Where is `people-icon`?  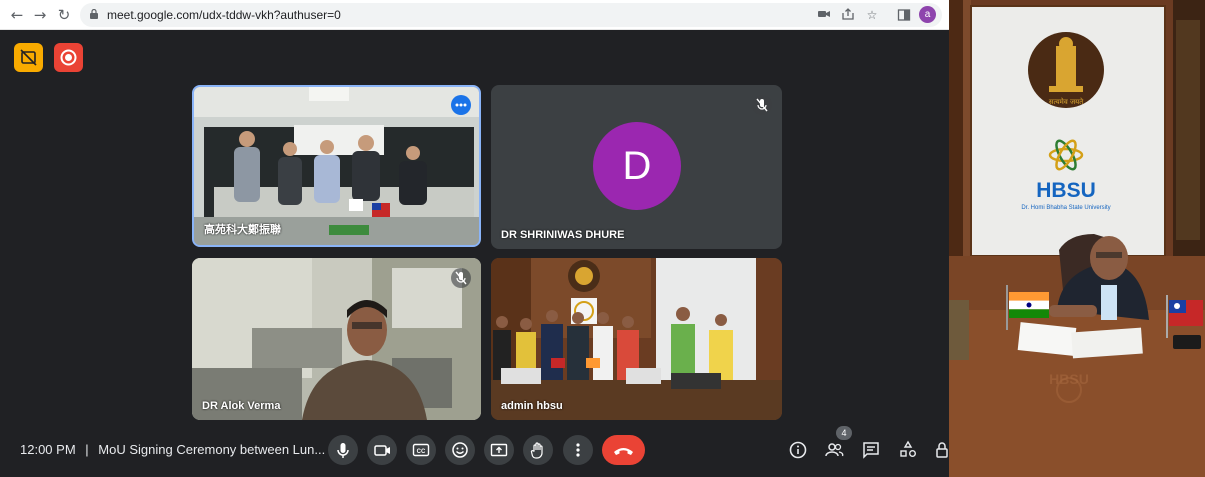 people-icon is located at coordinates (834, 450).